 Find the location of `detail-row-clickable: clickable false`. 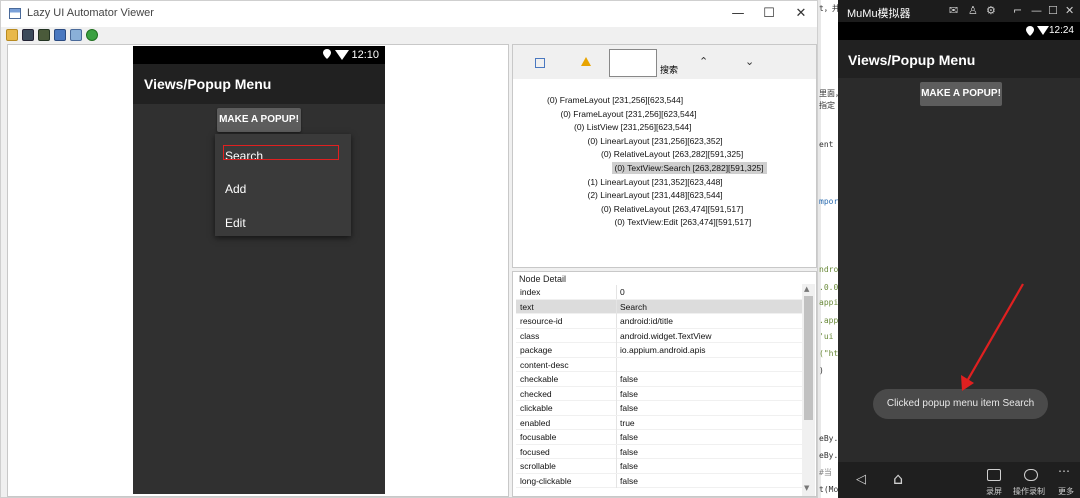

detail-row-clickable: clickable false is located at coordinates (659, 408).